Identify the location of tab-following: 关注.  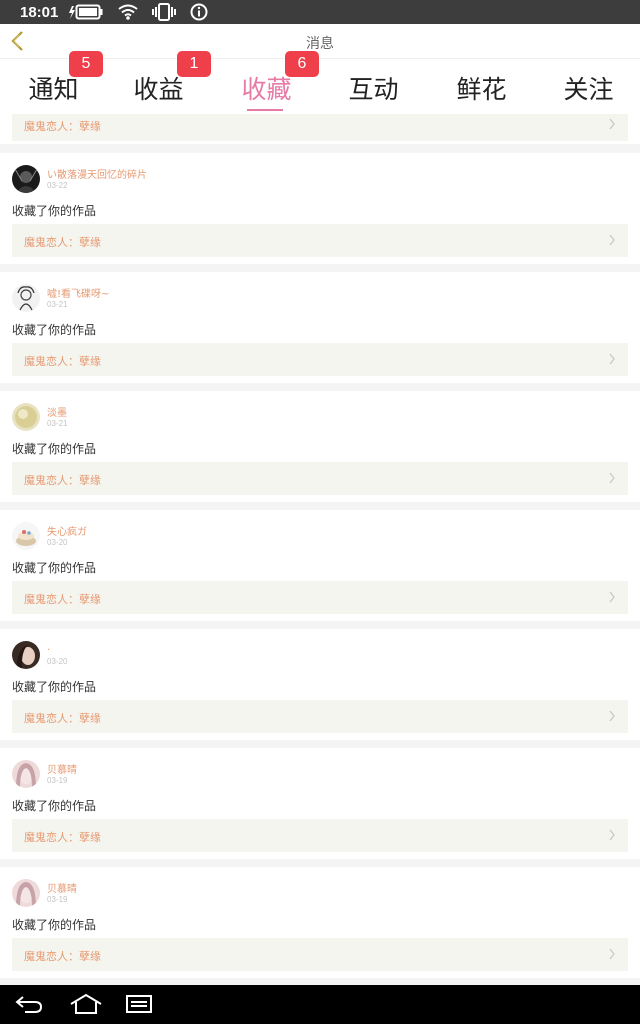
(587, 87).